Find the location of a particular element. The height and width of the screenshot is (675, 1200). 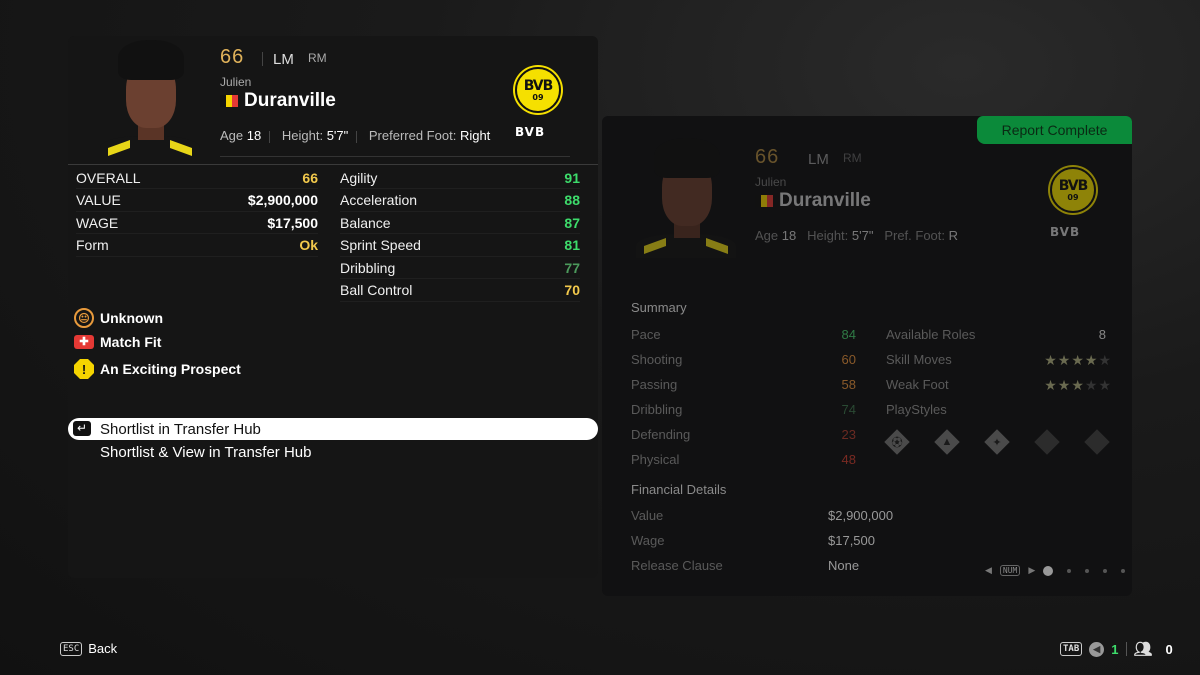

report-player-portrait is located at coordinates (686, 198).